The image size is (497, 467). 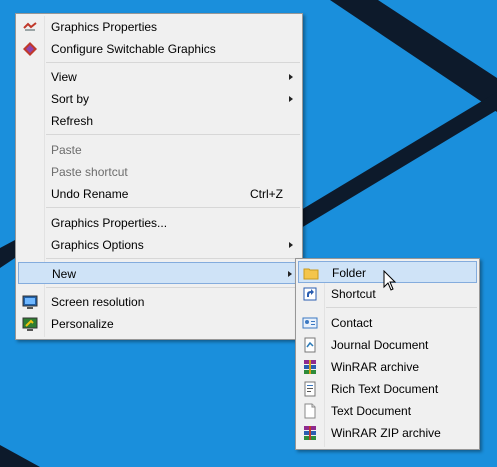 What do you see at coordinates (159, 273) in the screenshot?
I see `menu-item-new: New` at bounding box center [159, 273].